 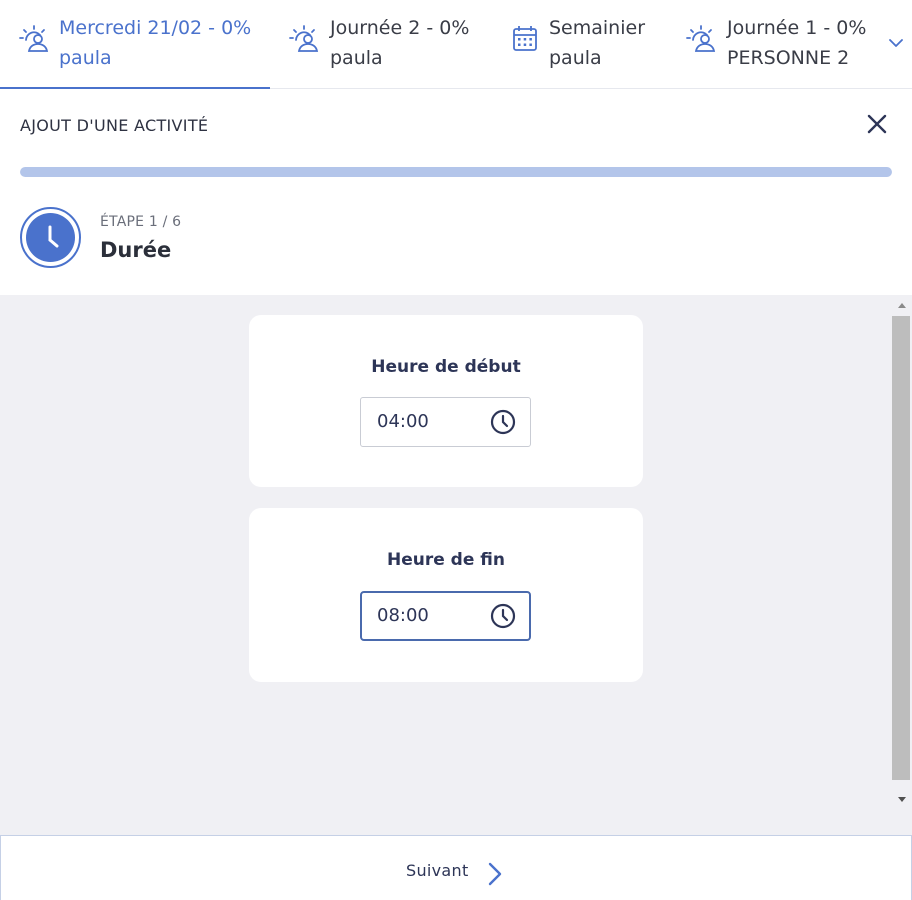 What do you see at coordinates (114, 125) in the screenshot?
I see `panel-title: AJOUT D'UNE ACTIVITÉ` at bounding box center [114, 125].